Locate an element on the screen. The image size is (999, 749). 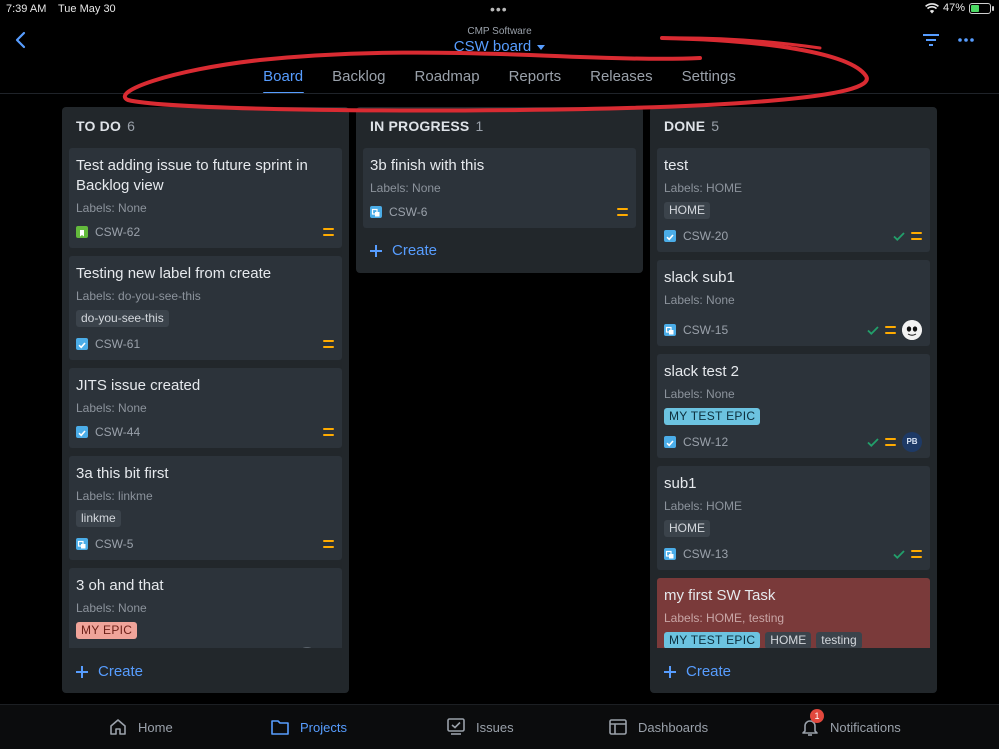
dashboard-icon is located at coordinates (618, 727).